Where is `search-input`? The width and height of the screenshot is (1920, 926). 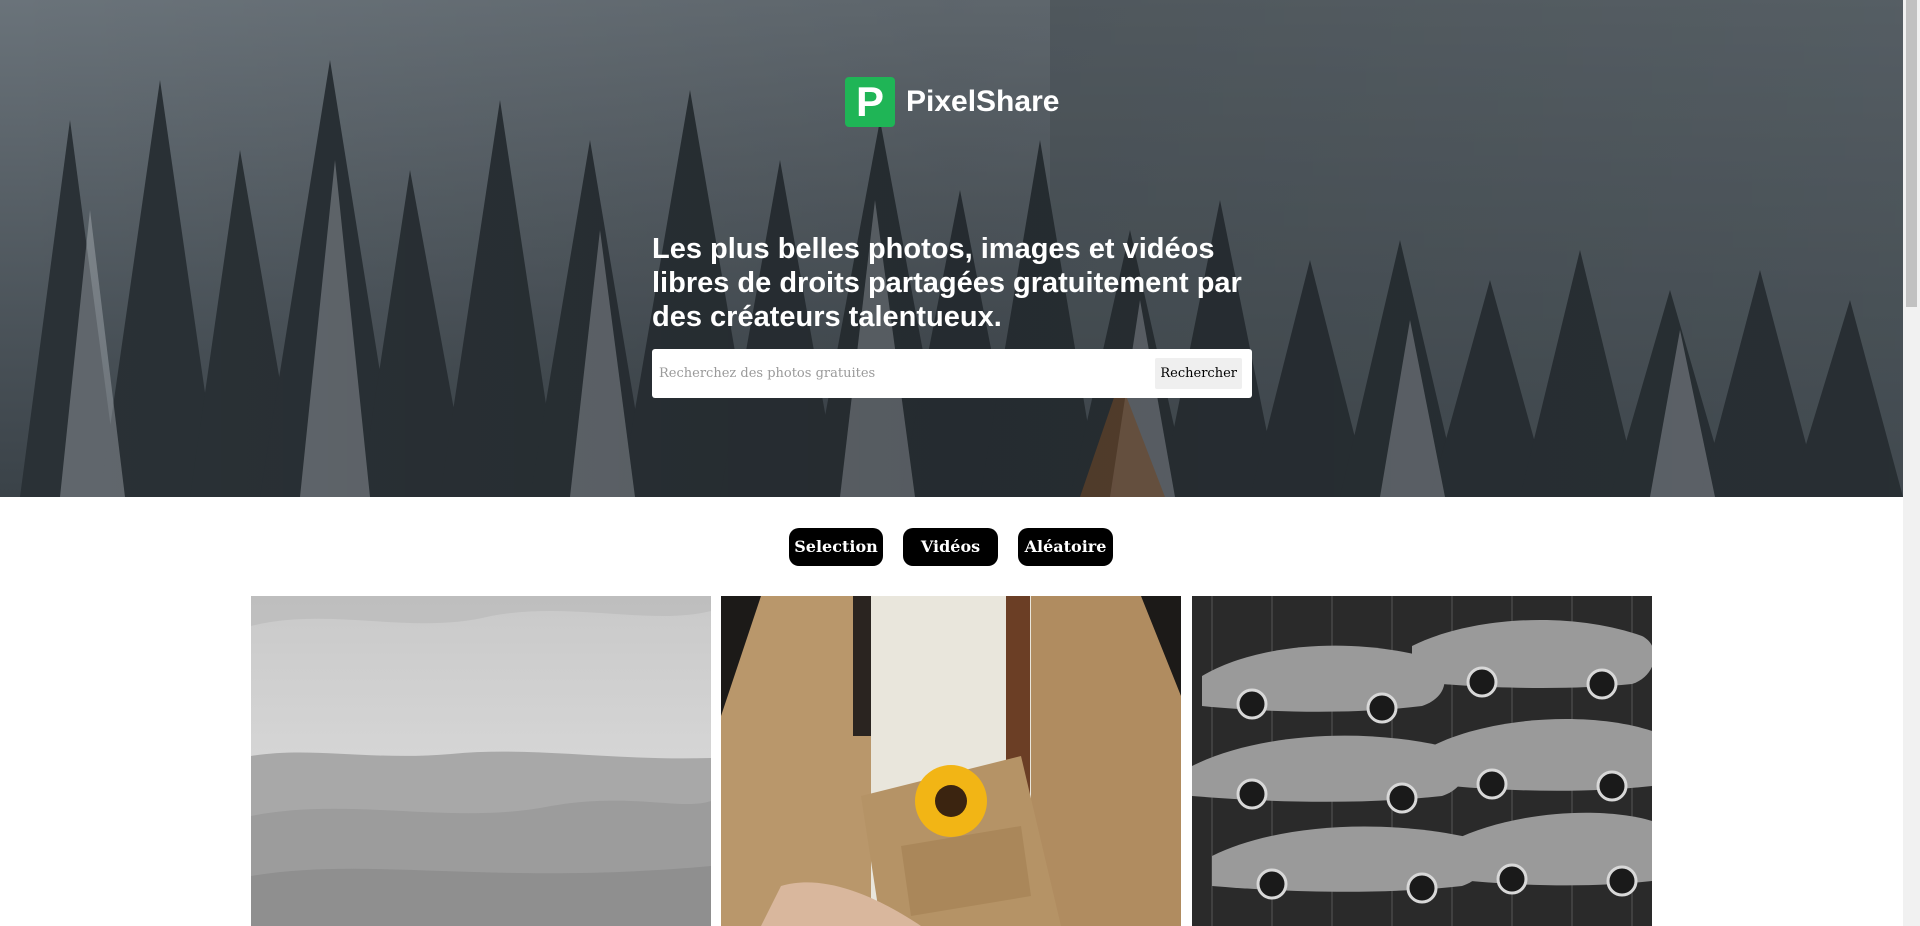
search-input is located at coordinates (906, 373).